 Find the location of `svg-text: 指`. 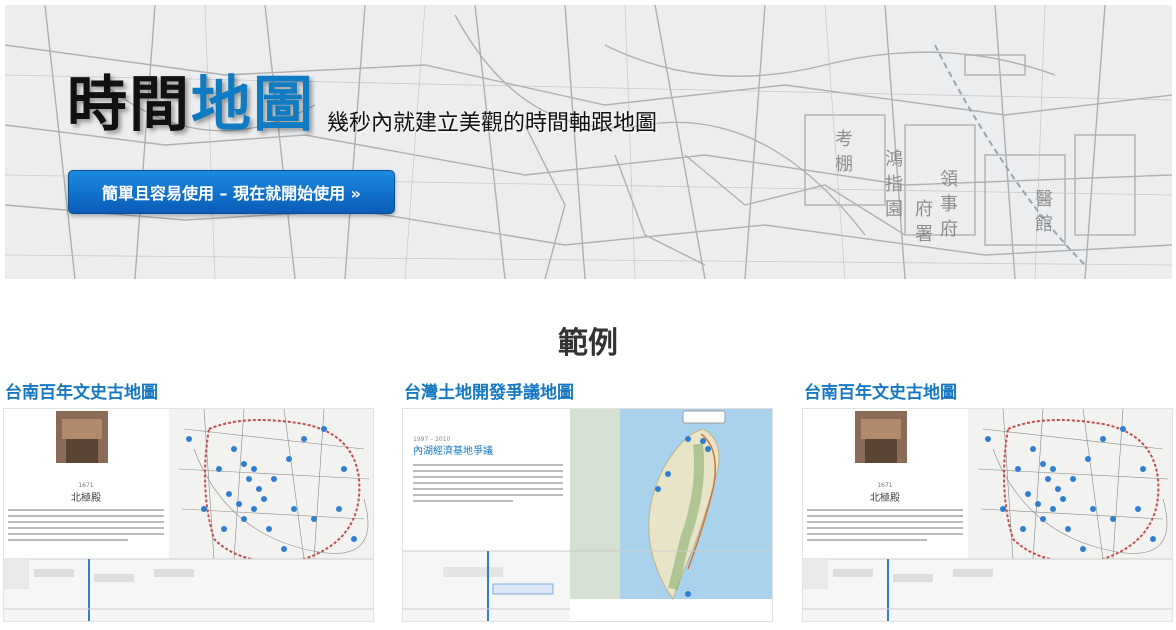

svg-text: 指 is located at coordinates (894, 184).